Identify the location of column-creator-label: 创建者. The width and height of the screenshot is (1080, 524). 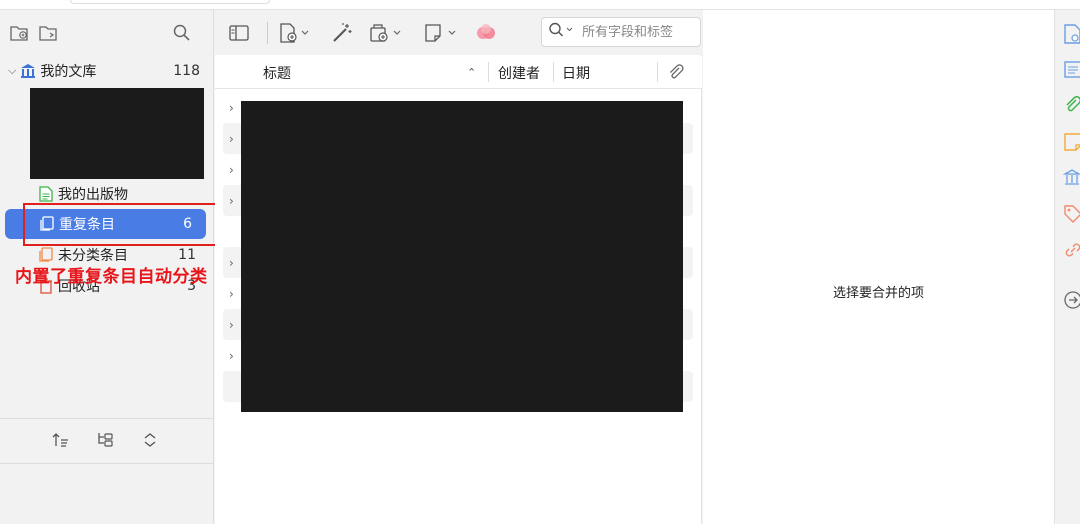
(519, 73).